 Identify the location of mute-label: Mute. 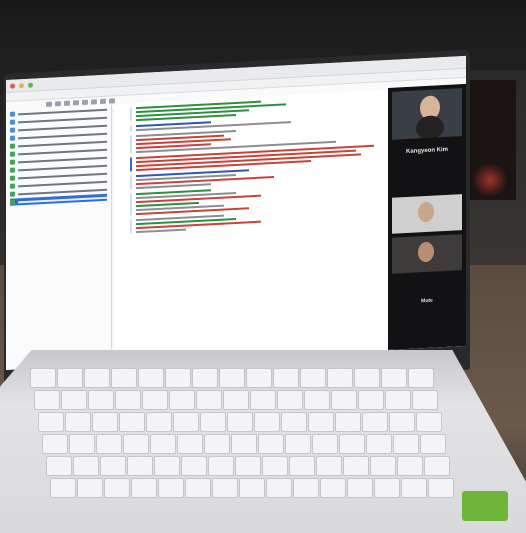
(427, 301).